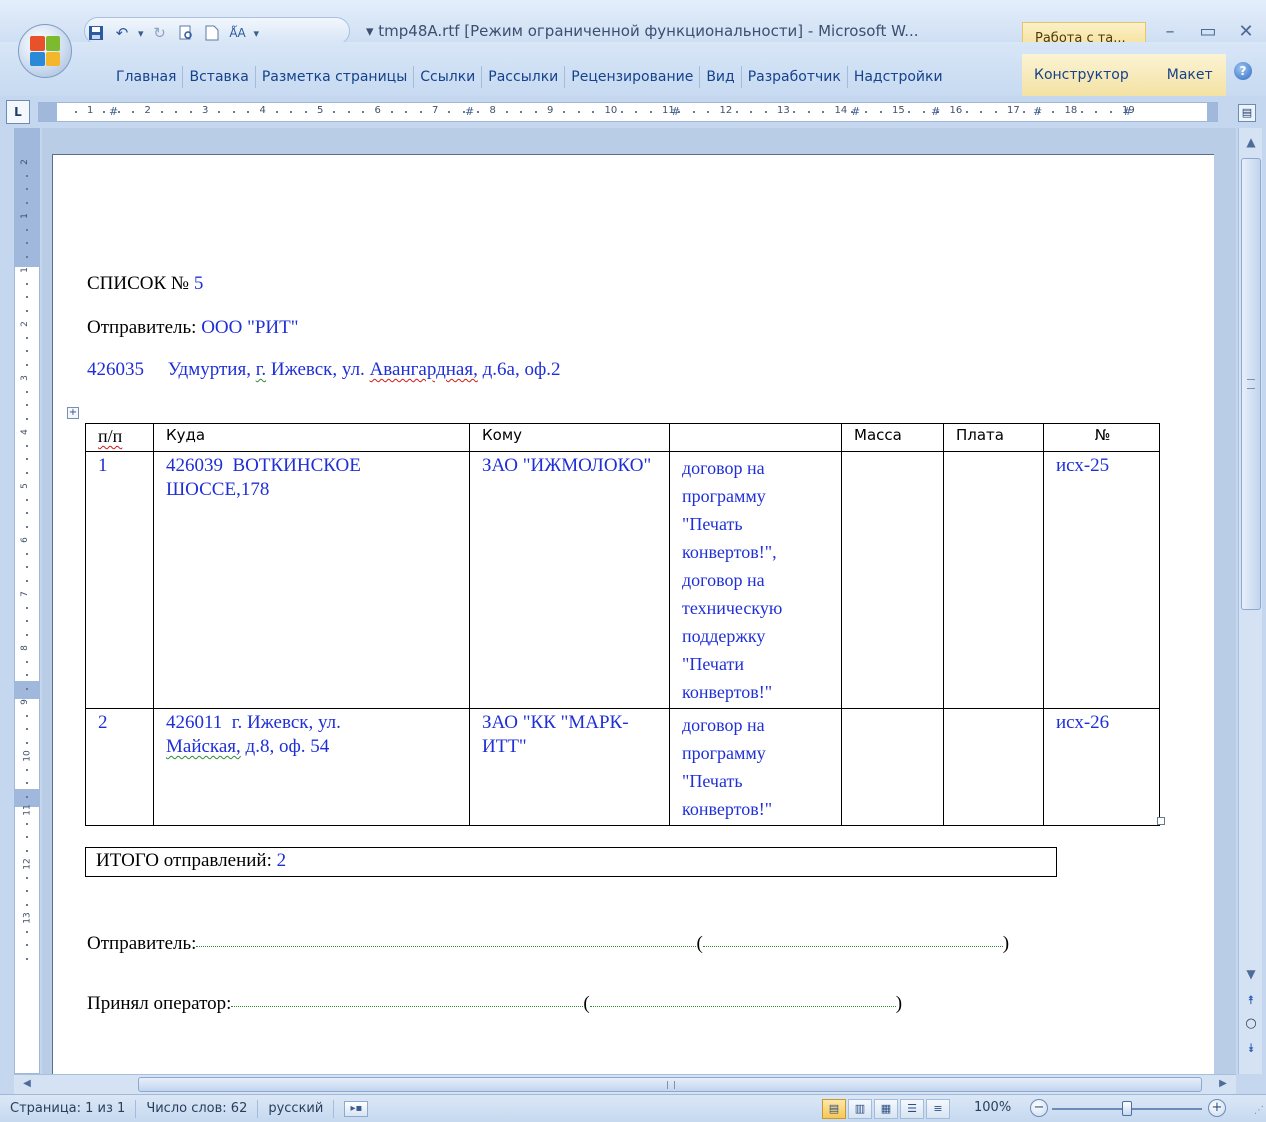  What do you see at coordinates (1217, 1108) in the screenshot?
I see `zoom-in-icon: +` at bounding box center [1217, 1108].